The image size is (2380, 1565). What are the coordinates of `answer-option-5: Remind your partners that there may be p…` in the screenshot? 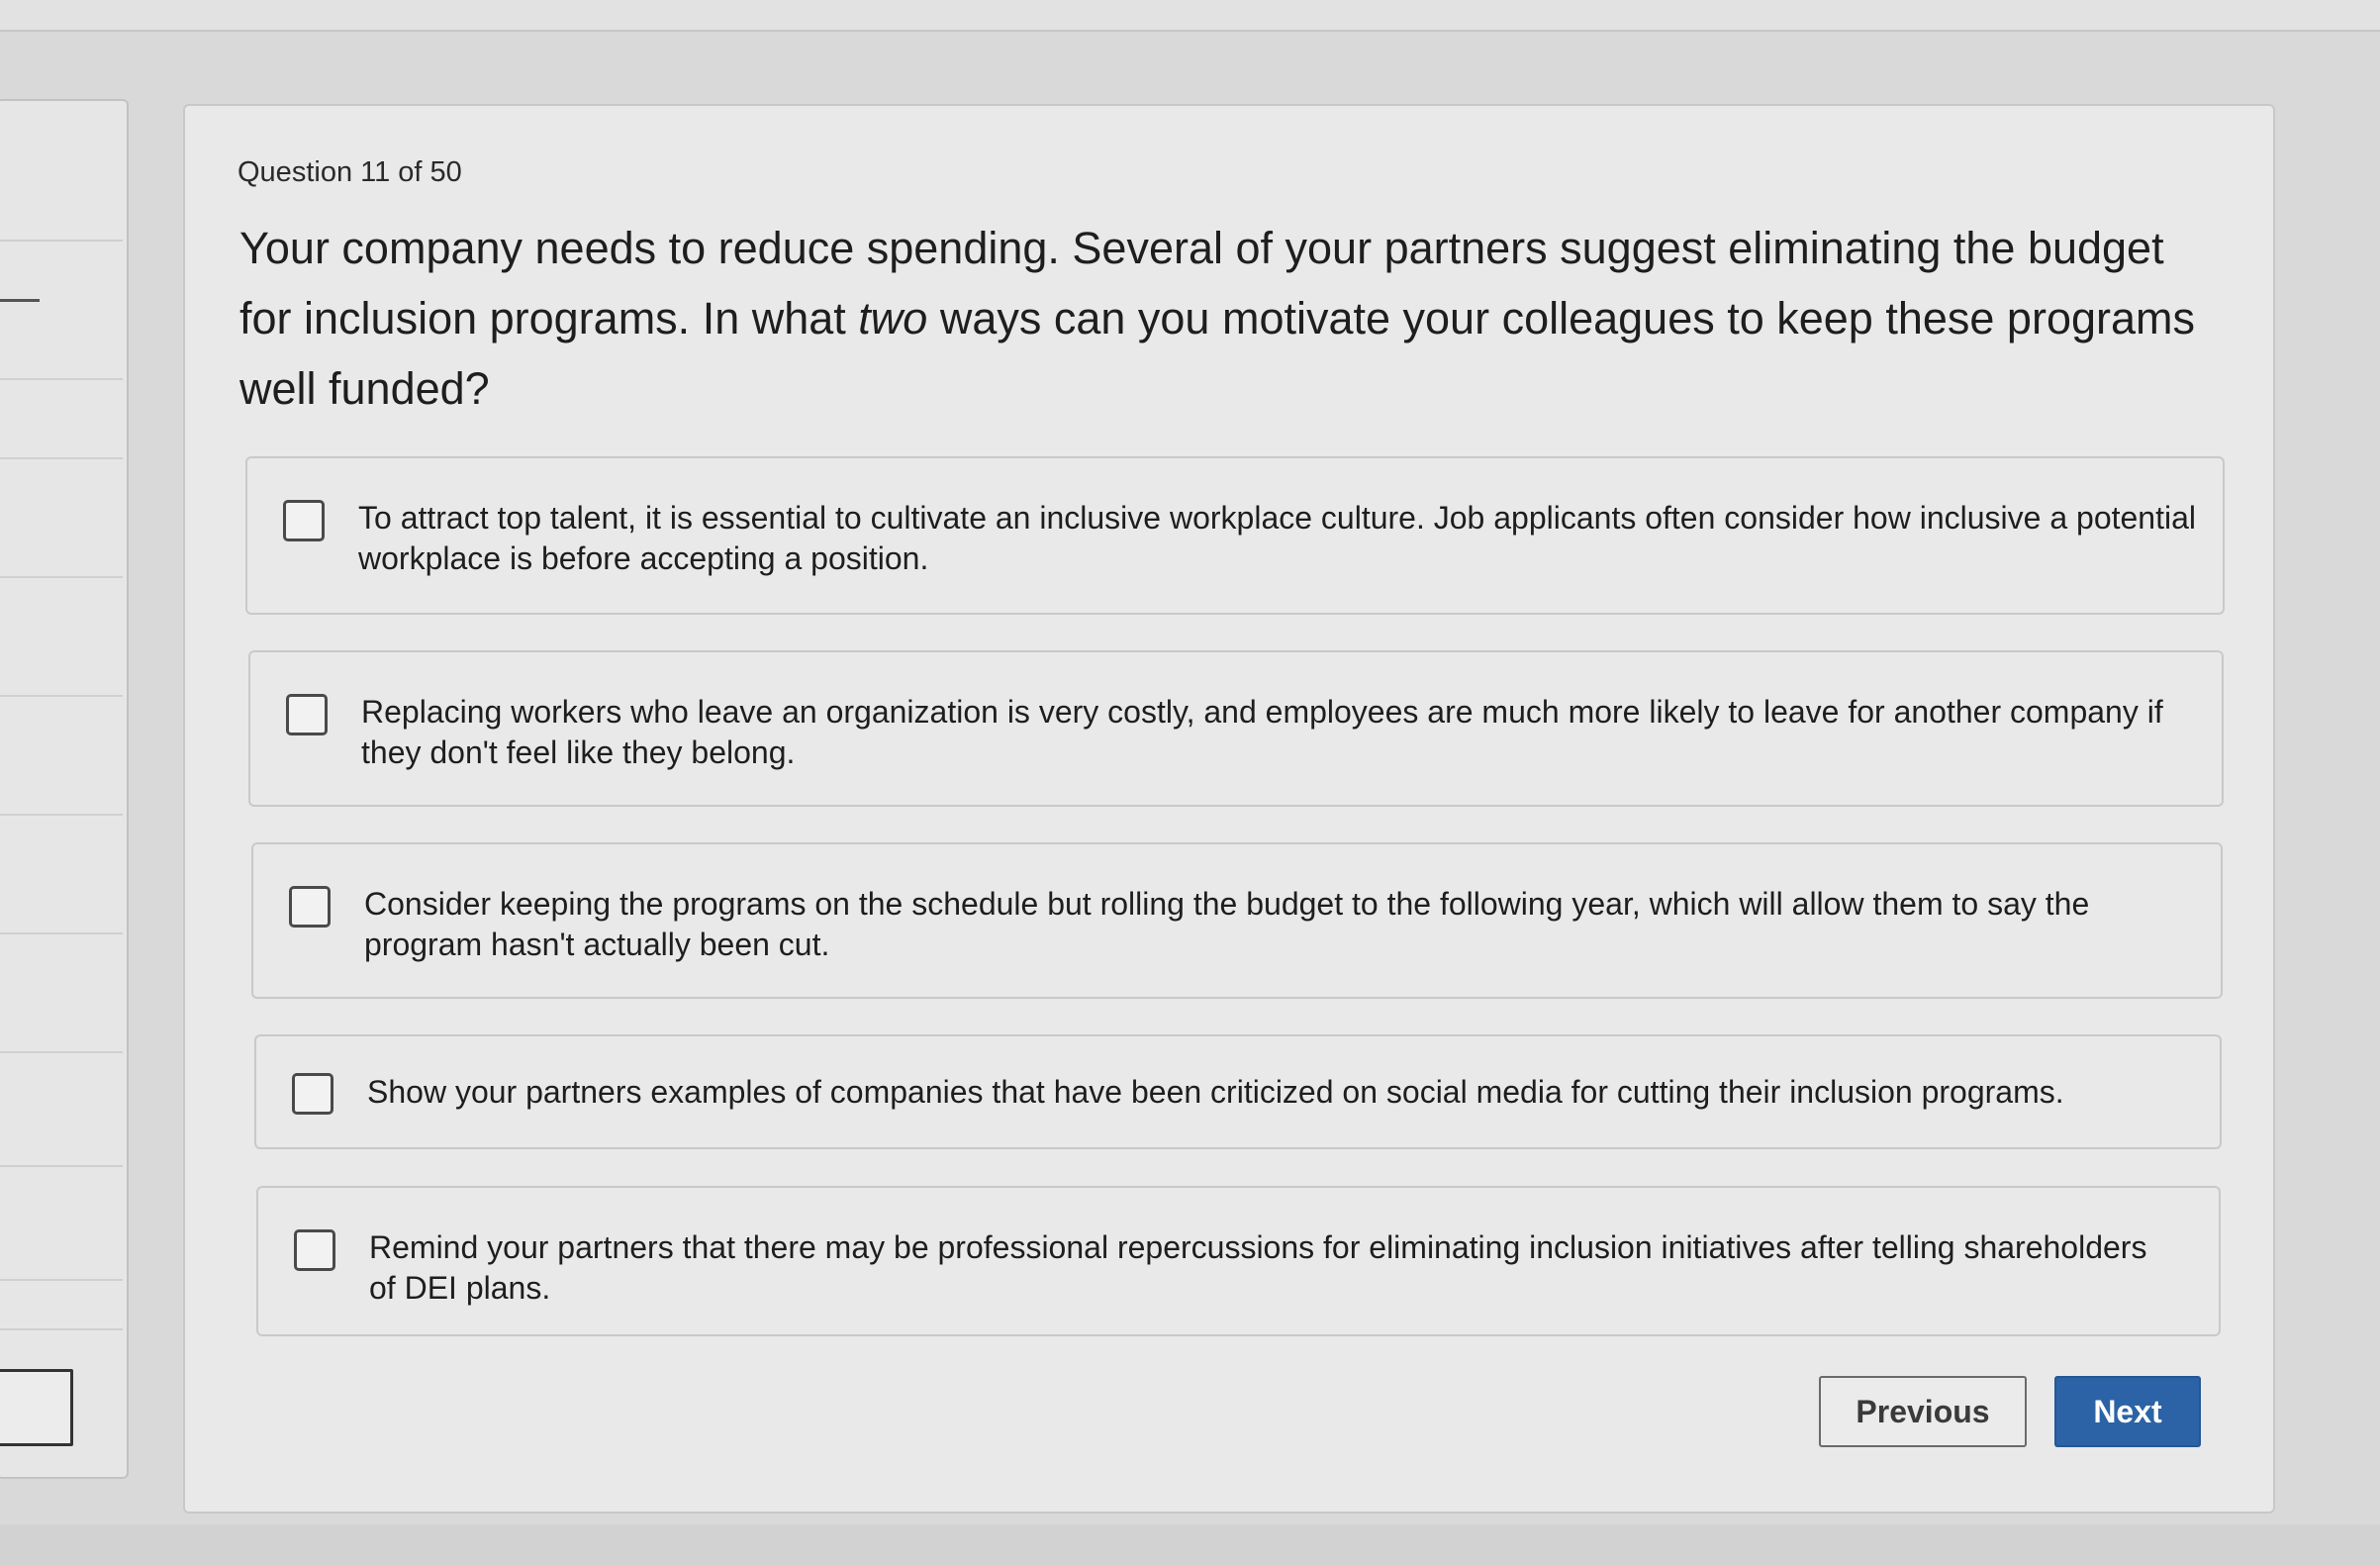 It's located at (1238, 1261).